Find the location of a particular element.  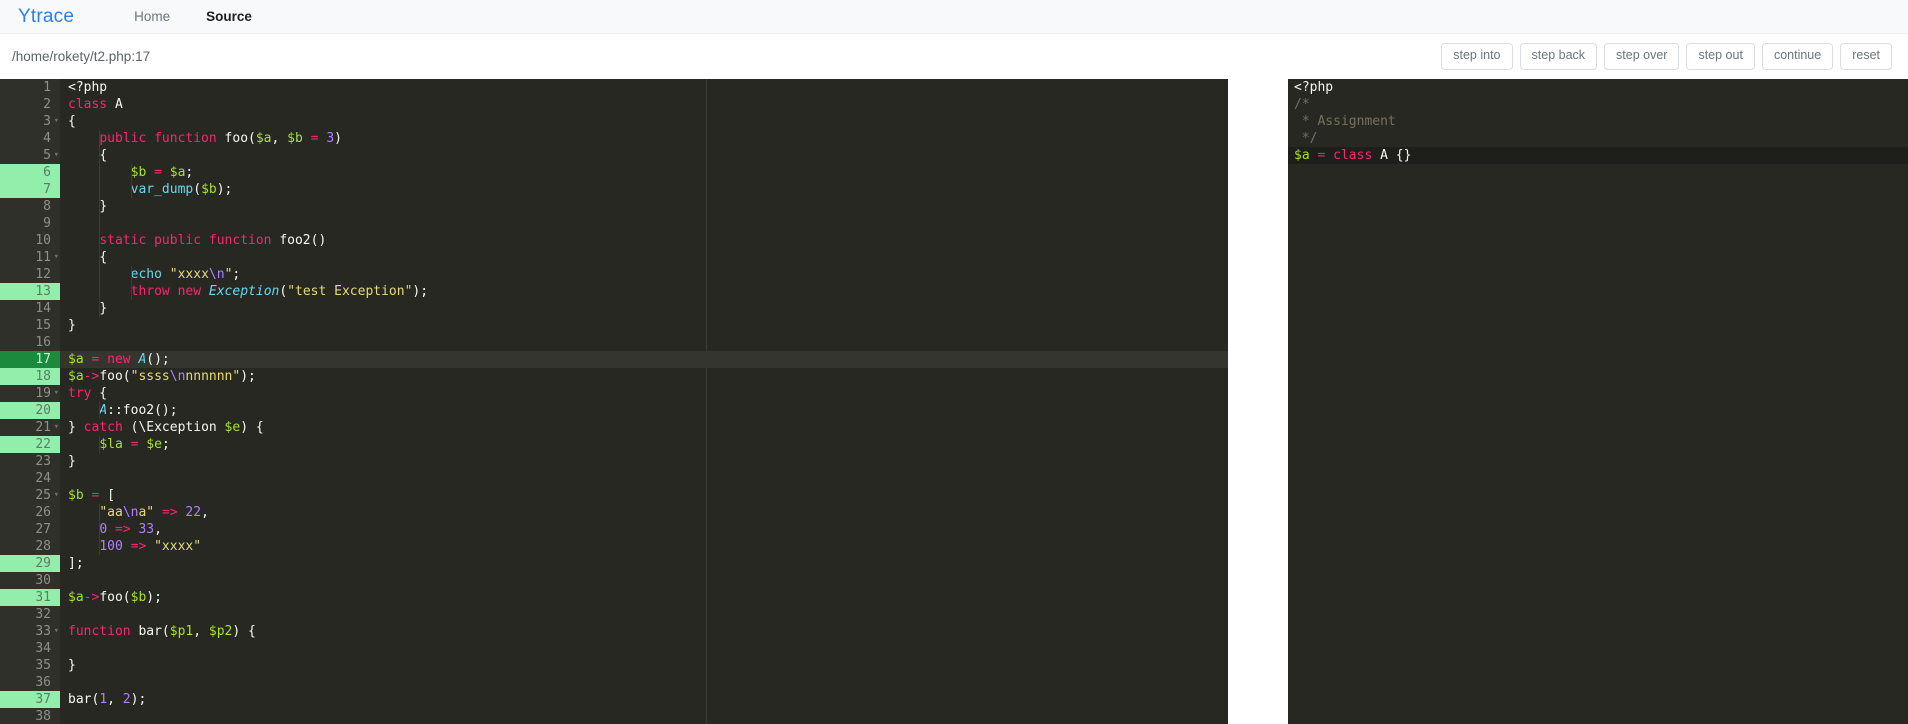

code-line-text: function bar($p1, $p2) { is located at coordinates (644, 631).